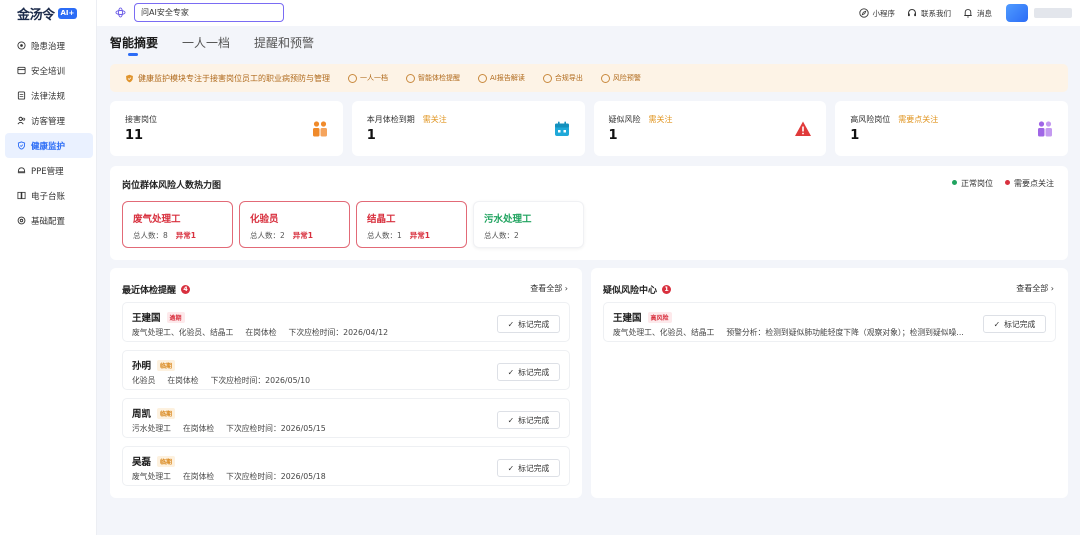  What do you see at coordinates (209, 12) in the screenshot?
I see `ai-search-input` at bounding box center [209, 12].